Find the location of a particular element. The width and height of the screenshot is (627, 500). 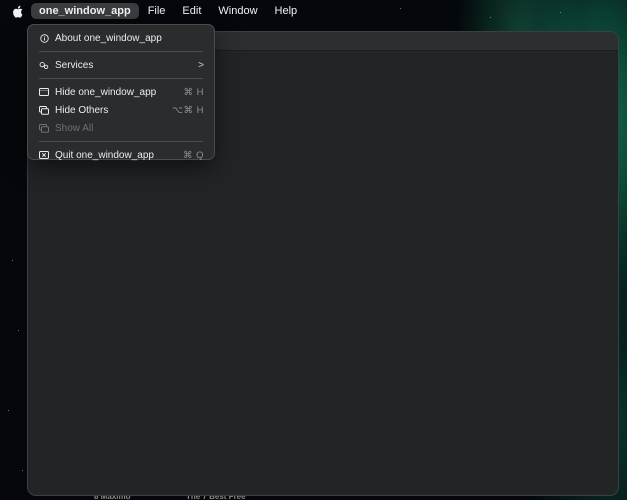

menu-item-quit-shortcut: ⌘ Q is located at coordinates (193, 155).